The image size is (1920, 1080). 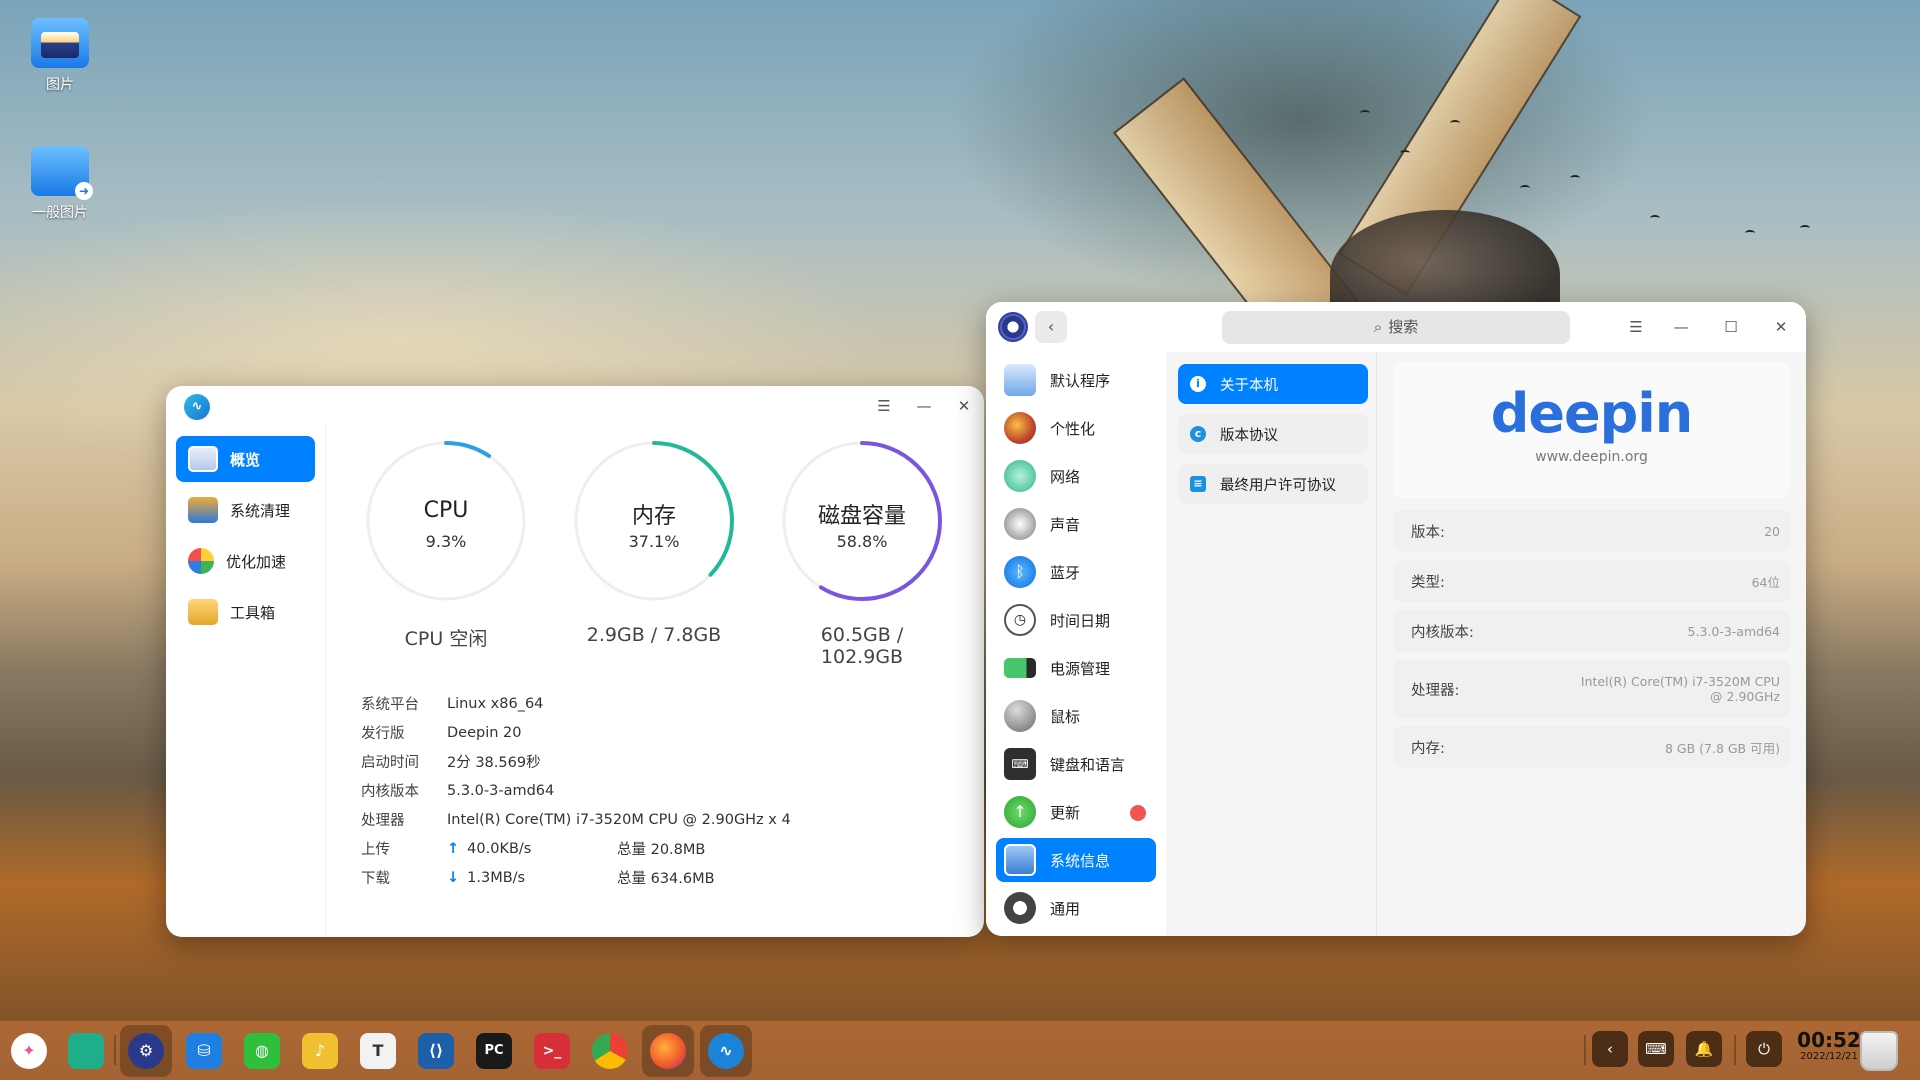 What do you see at coordinates (1076, 668) in the screenshot?
I see `nav-item-power: 电源管理` at bounding box center [1076, 668].